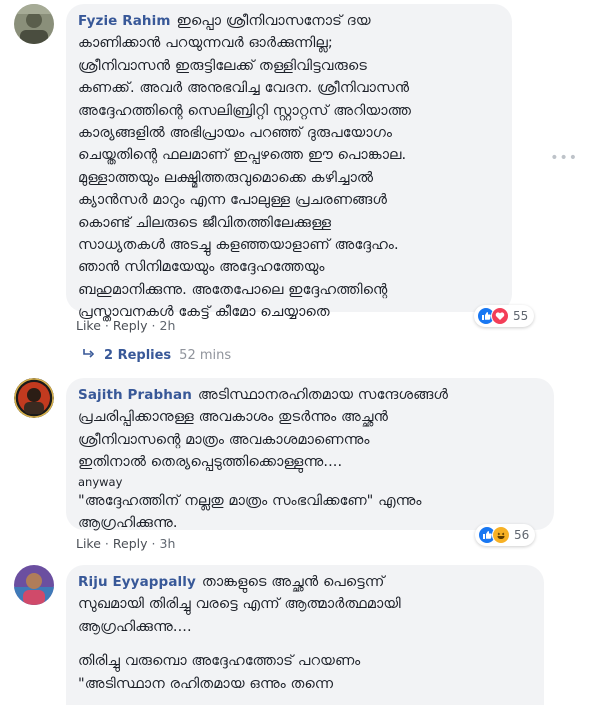  What do you see at coordinates (137, 355) in the screenshot?
I see `replies-count: 2 Replies` at bounding box center [137, 355].